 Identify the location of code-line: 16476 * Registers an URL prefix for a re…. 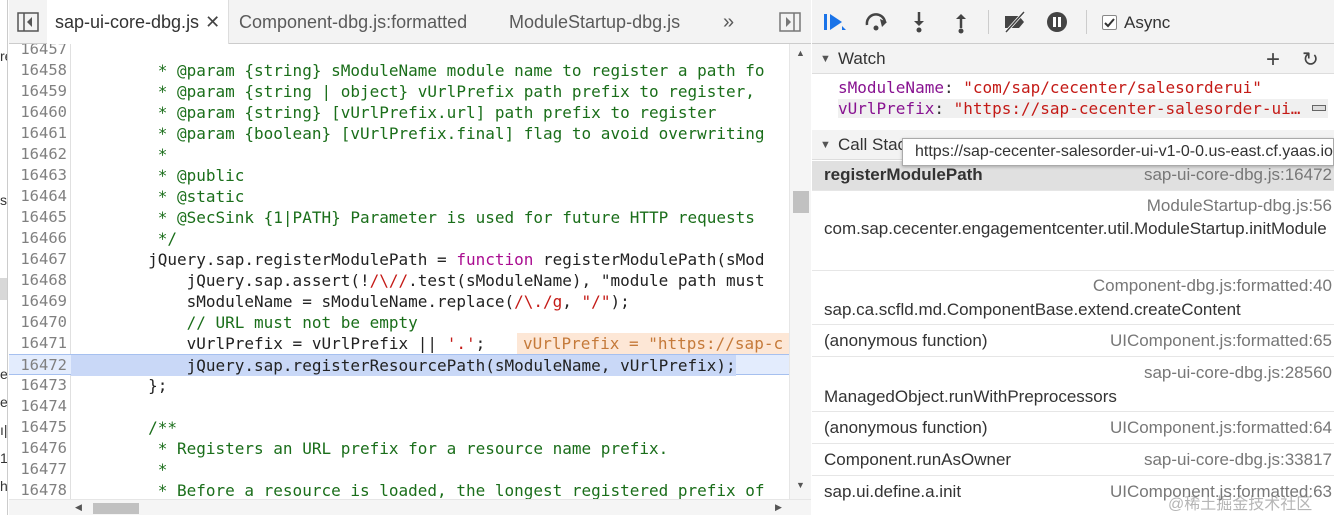
(399, 448).